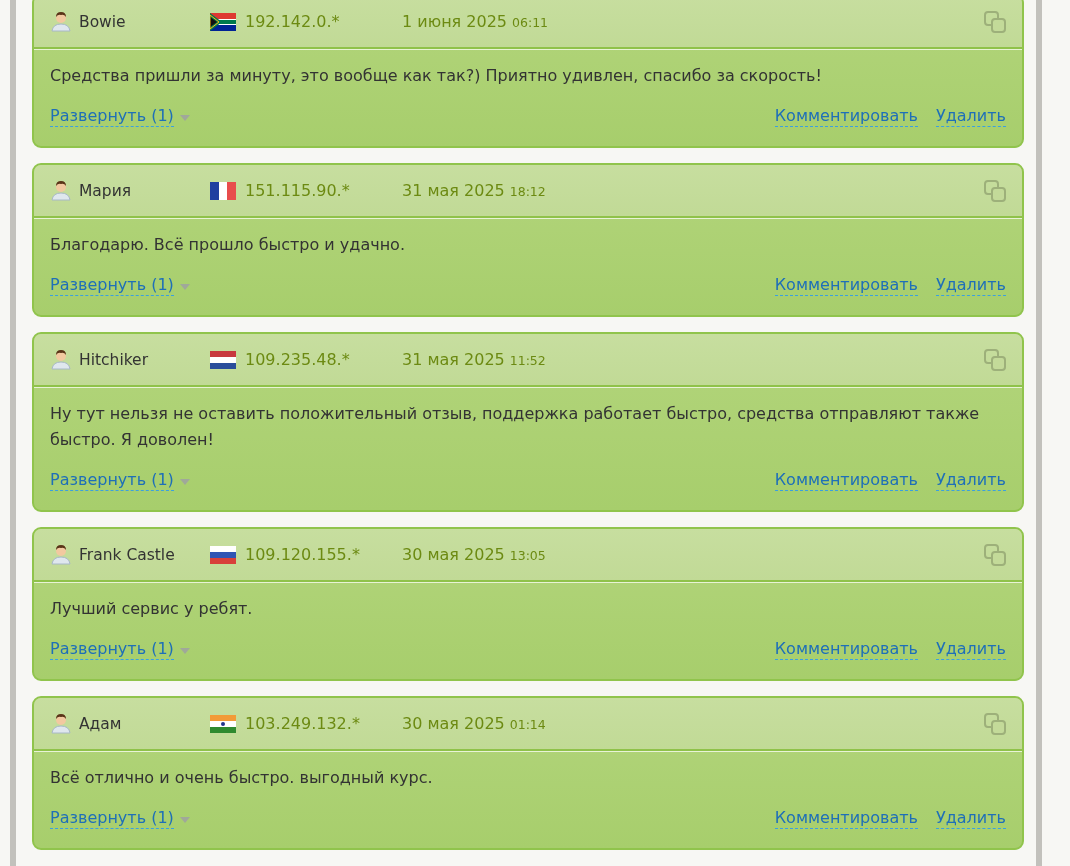  What do you see at coordinates (530, 22) in the screenshot?
I see `review-time: 06:11` at bounding box center [530, 22].